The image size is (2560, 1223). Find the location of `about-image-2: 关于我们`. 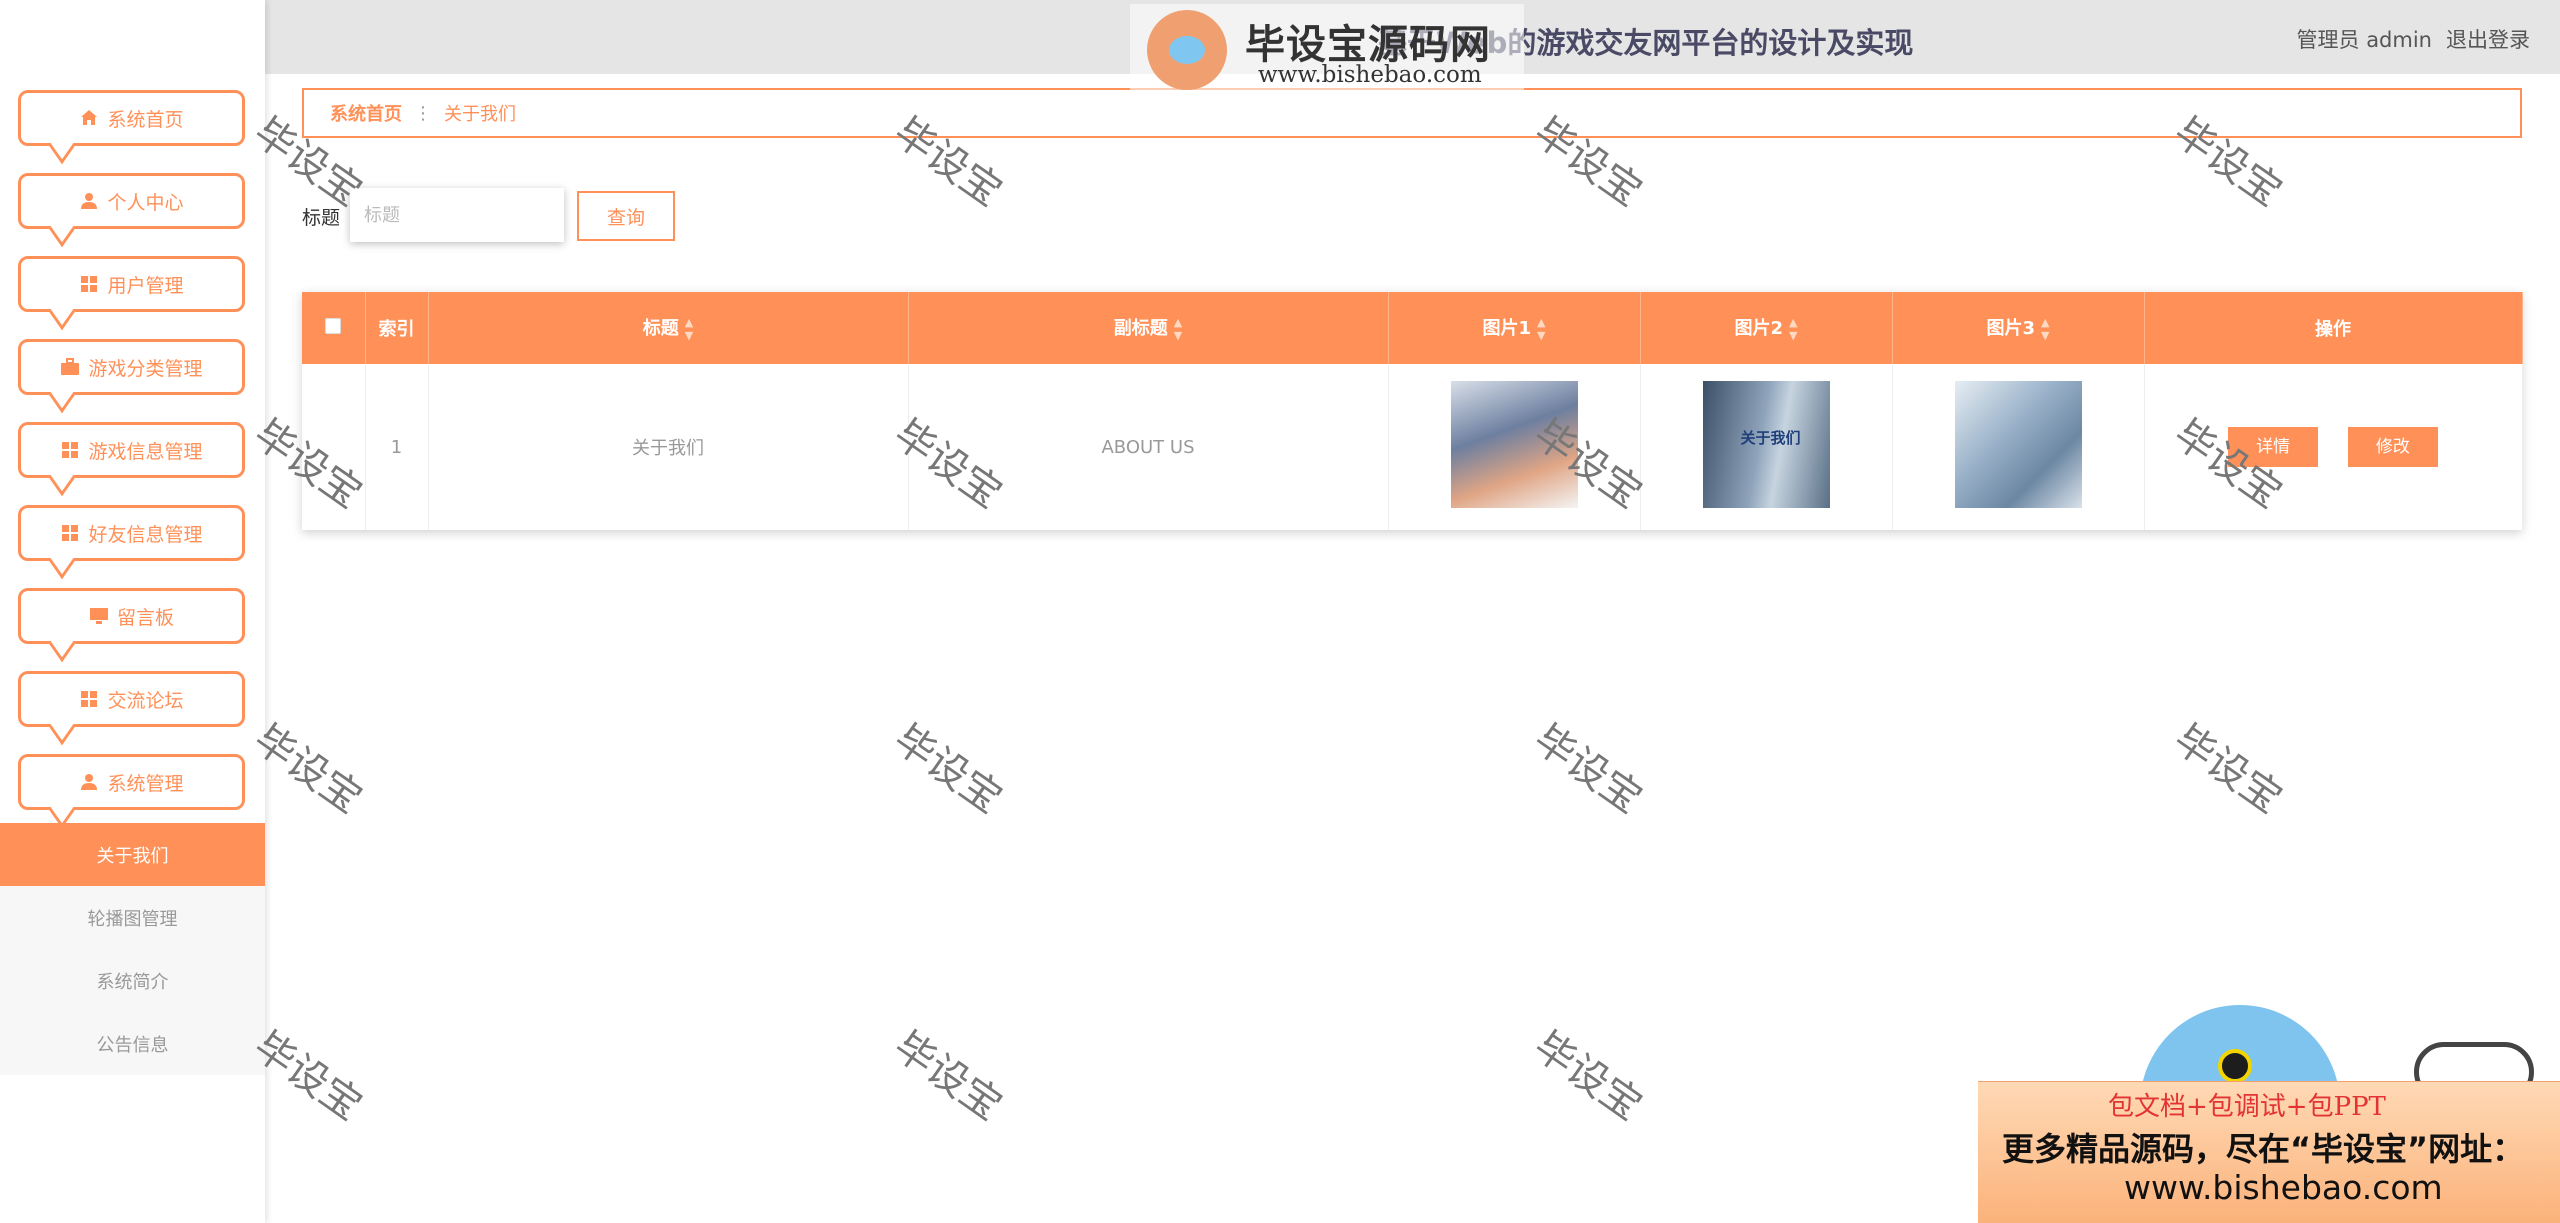

about-image-2: 关于我们 is located at coordinates (1766, 444).